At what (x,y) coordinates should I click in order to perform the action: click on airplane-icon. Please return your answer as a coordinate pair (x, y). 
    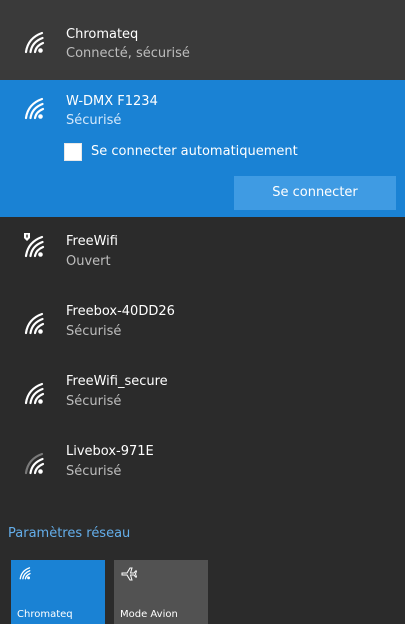
    Looking at the image, I should click on (129, 575).